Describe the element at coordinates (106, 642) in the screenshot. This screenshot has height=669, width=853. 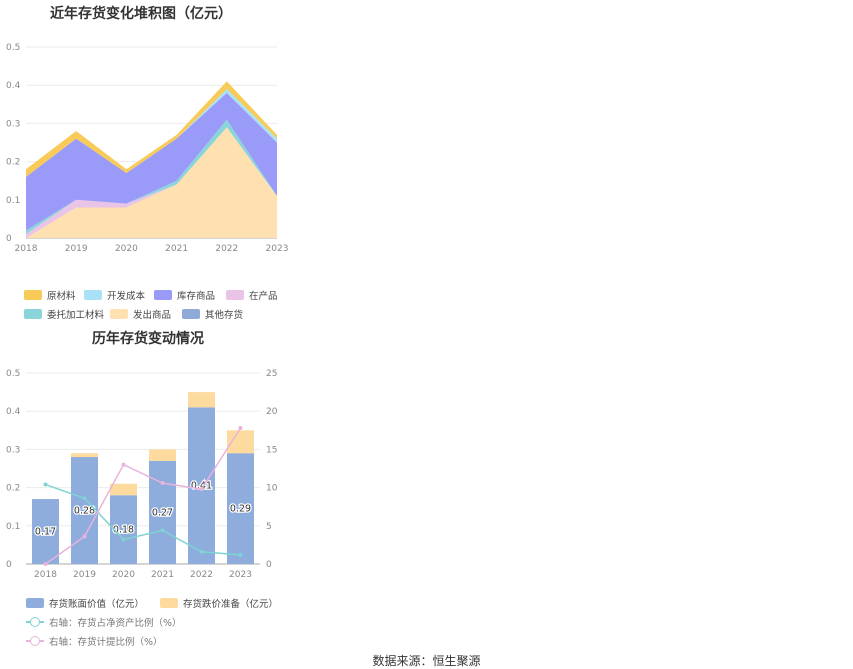
I see `legend-label: 右轴：存货计提比例（%）` at that location.